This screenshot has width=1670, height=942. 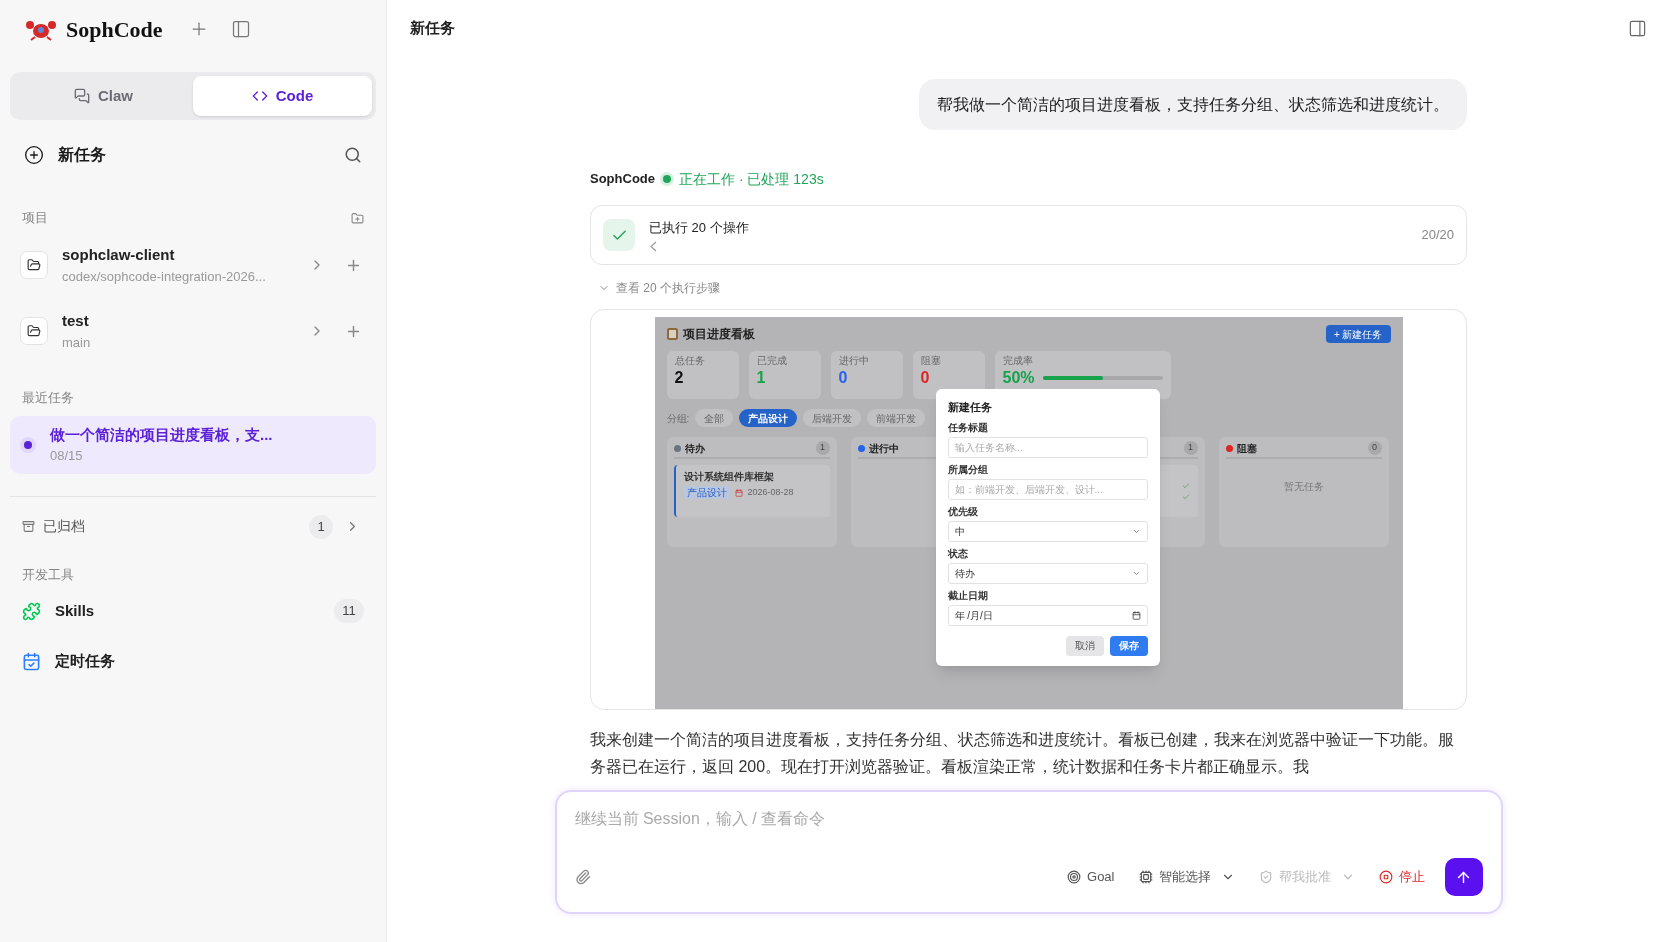 I want to click on task-card: 设计系统组件库框架 产品设计 2026-08-28, so click(x=751, y=491).